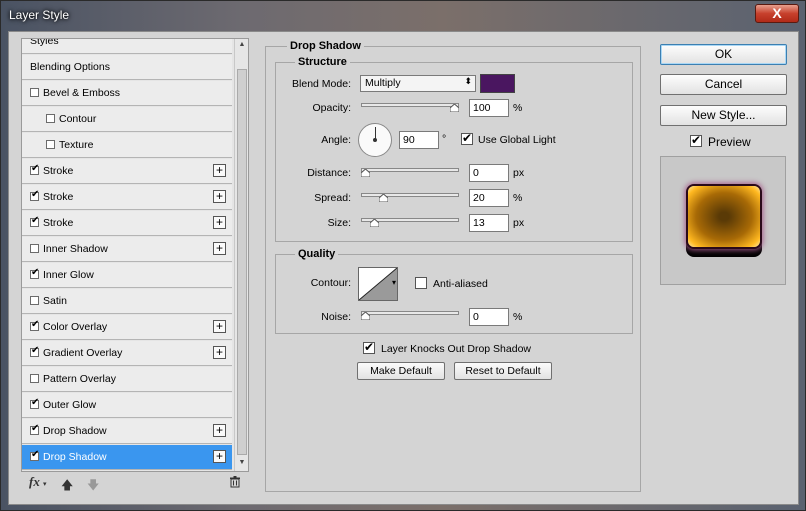  Describe the element at coordinates (696, 140) in the screenshot. I see `preview-checkbox` at that location.